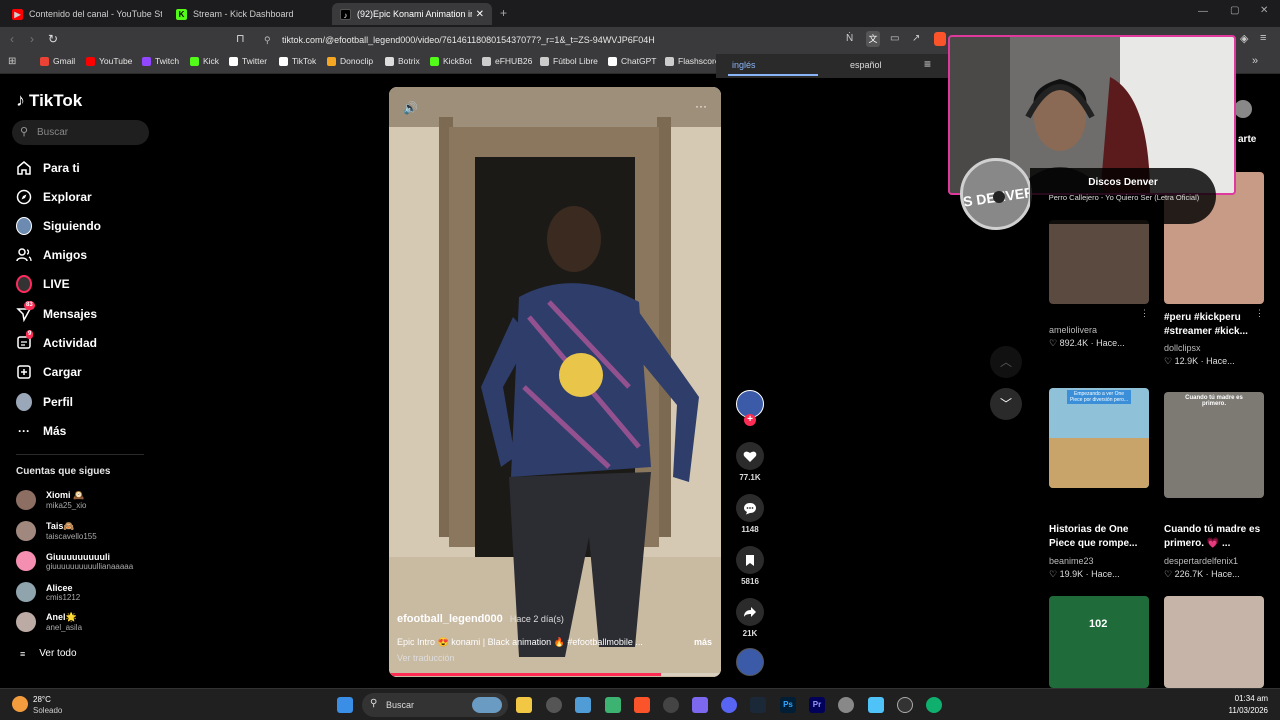  Describe the element at coordinates (204, 61) in the screenshot. I see `bookmark-kick: Kick` at that location.